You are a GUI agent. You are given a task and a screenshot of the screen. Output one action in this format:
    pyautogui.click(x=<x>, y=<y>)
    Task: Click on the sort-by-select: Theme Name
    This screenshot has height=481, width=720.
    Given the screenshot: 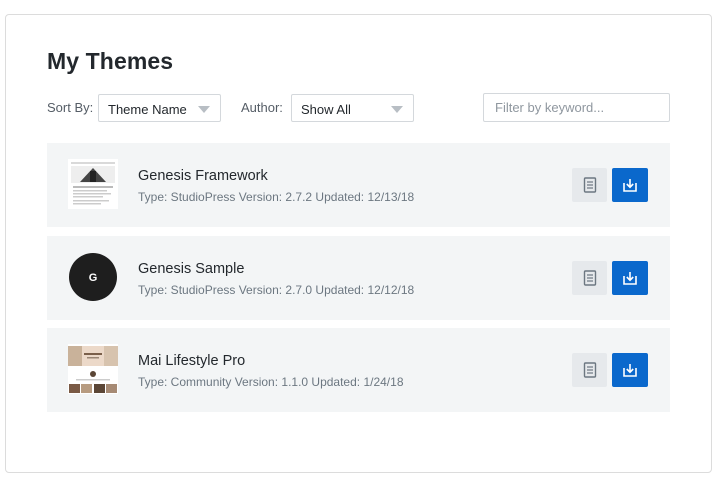 What is the action you would take?
    pyautogui.click(x=159, y=108)
    